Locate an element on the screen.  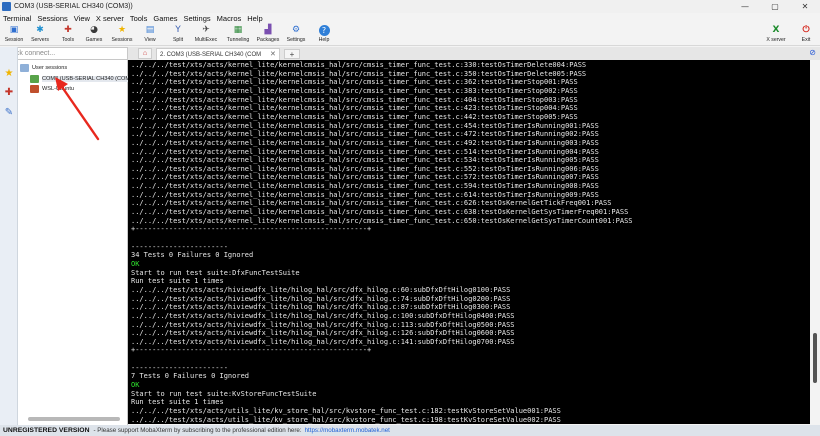
close-window-button: ✕ is located at coordinates (805, 6).